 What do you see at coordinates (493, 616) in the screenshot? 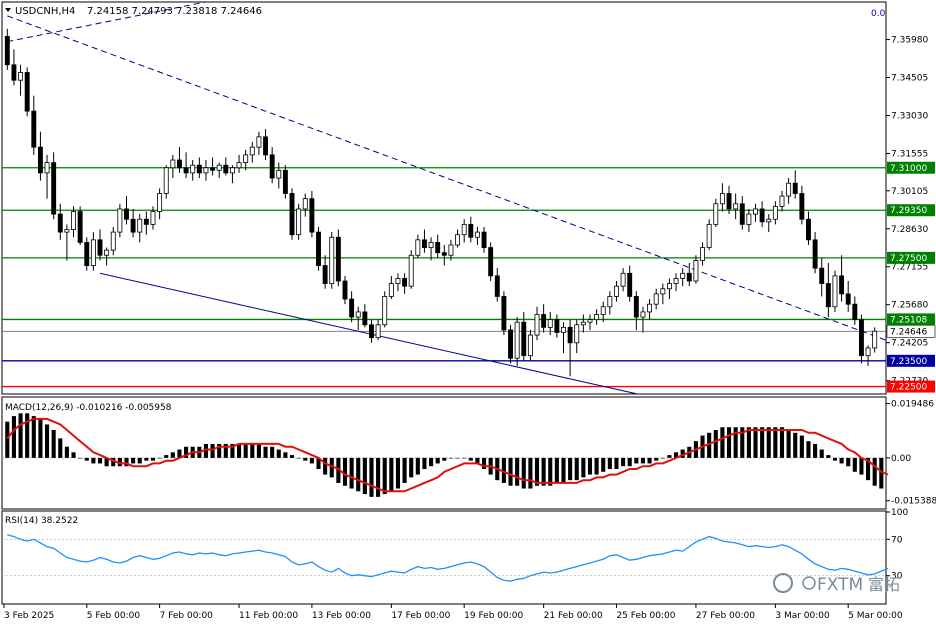
I see `time-tick-label: 19 Feb 00:00` at bounding box center [493, 616].